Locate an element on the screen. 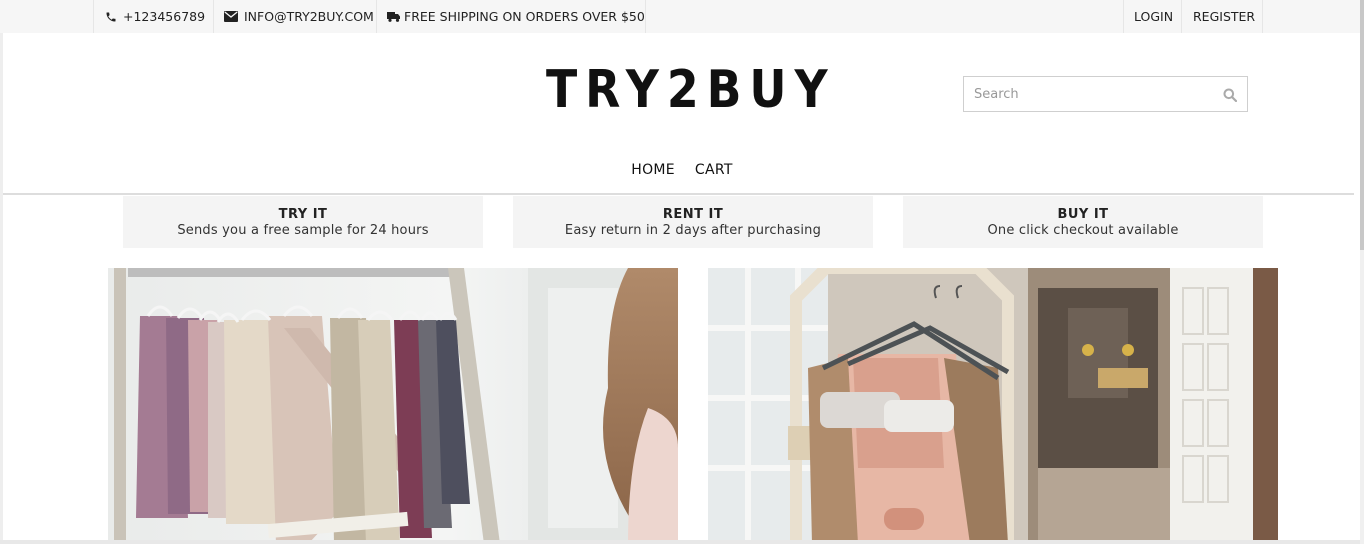  left-edge is located at coordinates (1, 288).